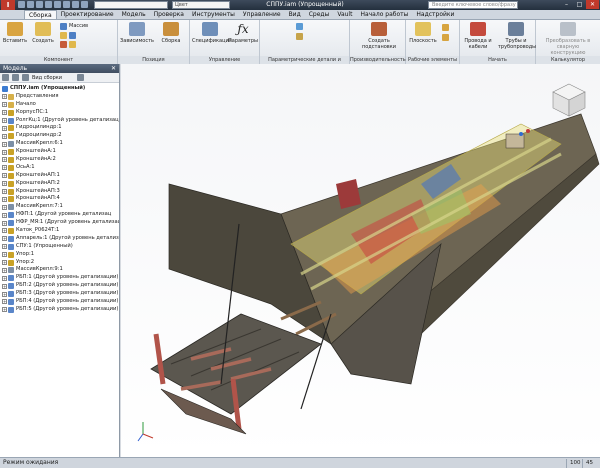 This screenshot has width=600, height=468. Describe the element at coordinates (212, 33) in the screenshot. I see `bom-button: Спецификация` at that location.